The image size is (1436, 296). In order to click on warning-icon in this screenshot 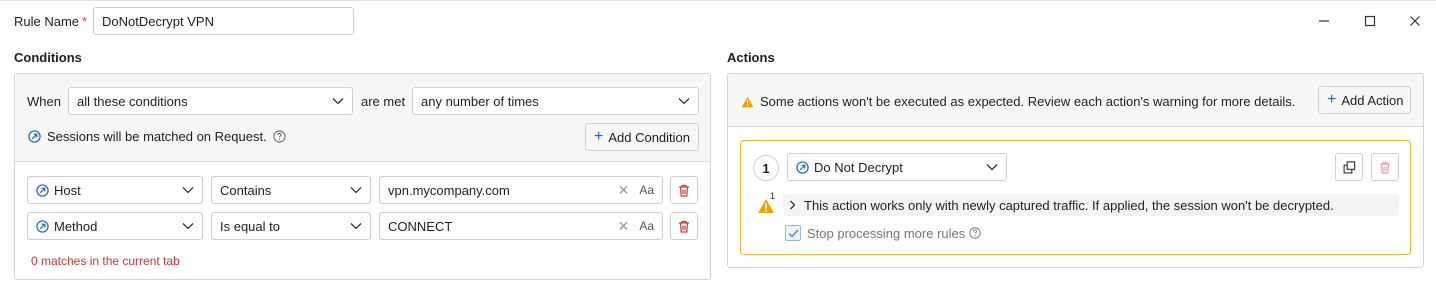, I will do `click(747, 101)`.